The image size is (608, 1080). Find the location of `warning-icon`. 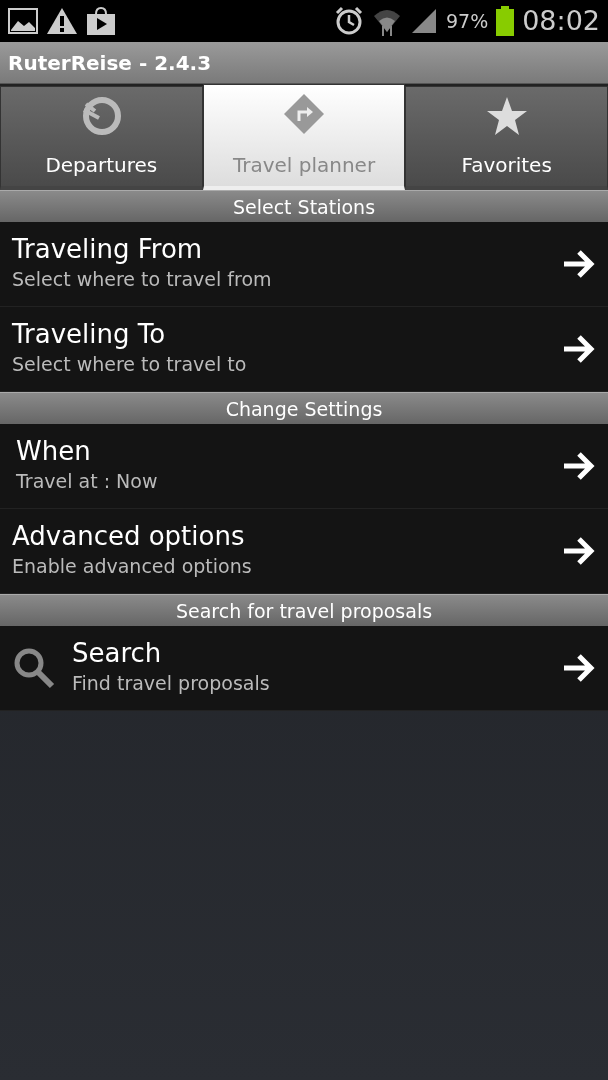

warning-icon is located at coordinates (62, 21).